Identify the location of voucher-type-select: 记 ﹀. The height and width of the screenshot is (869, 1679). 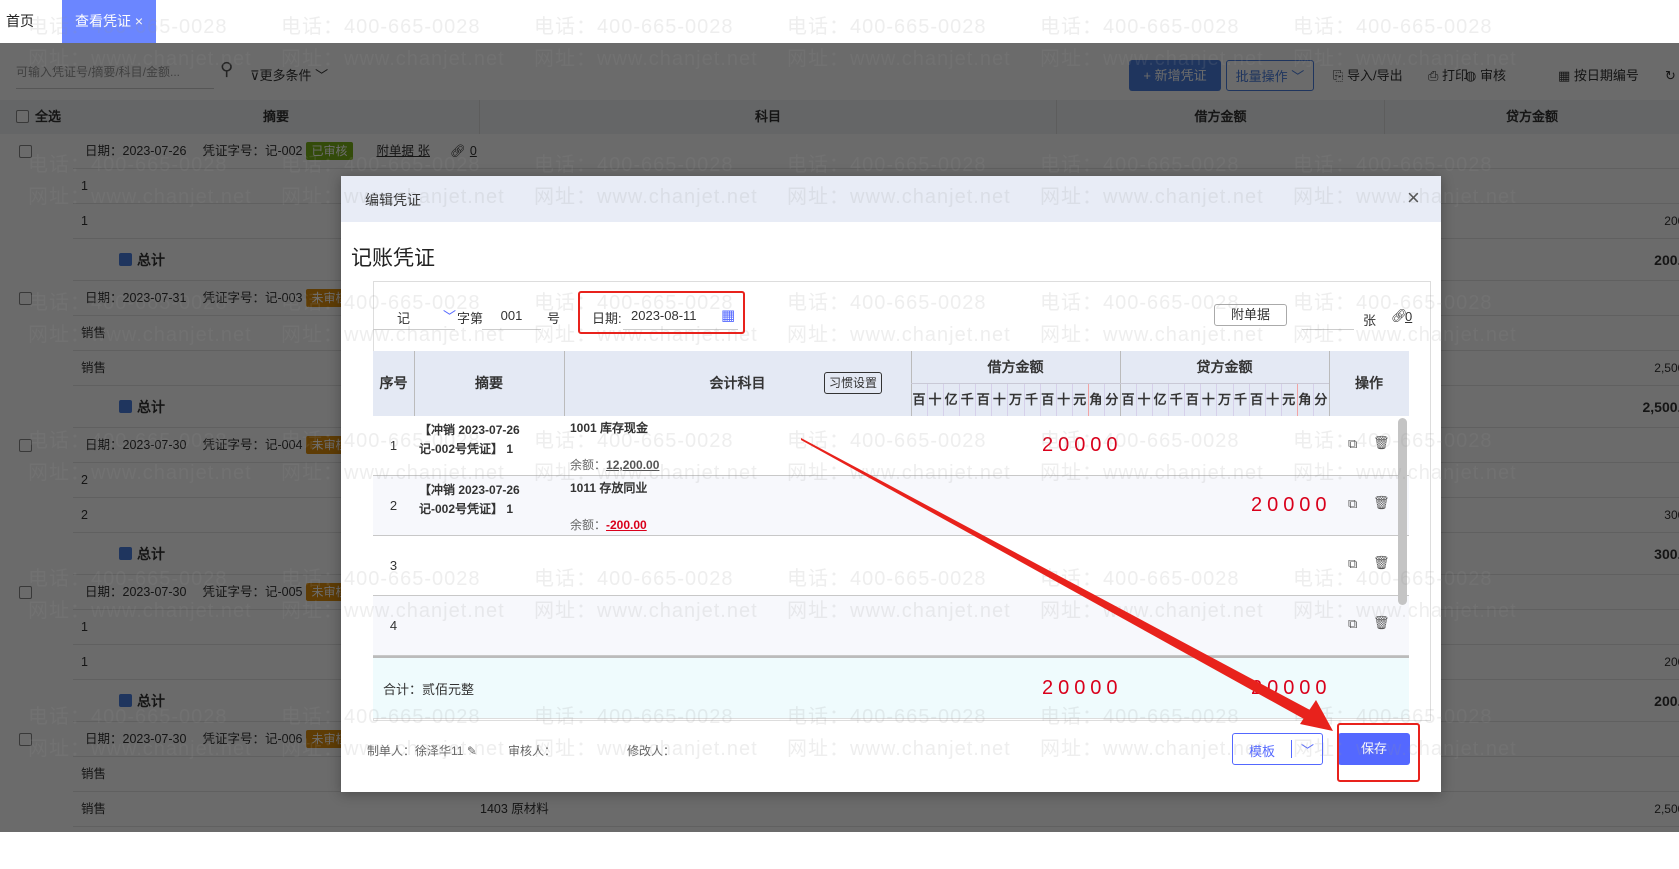
(414, 319).